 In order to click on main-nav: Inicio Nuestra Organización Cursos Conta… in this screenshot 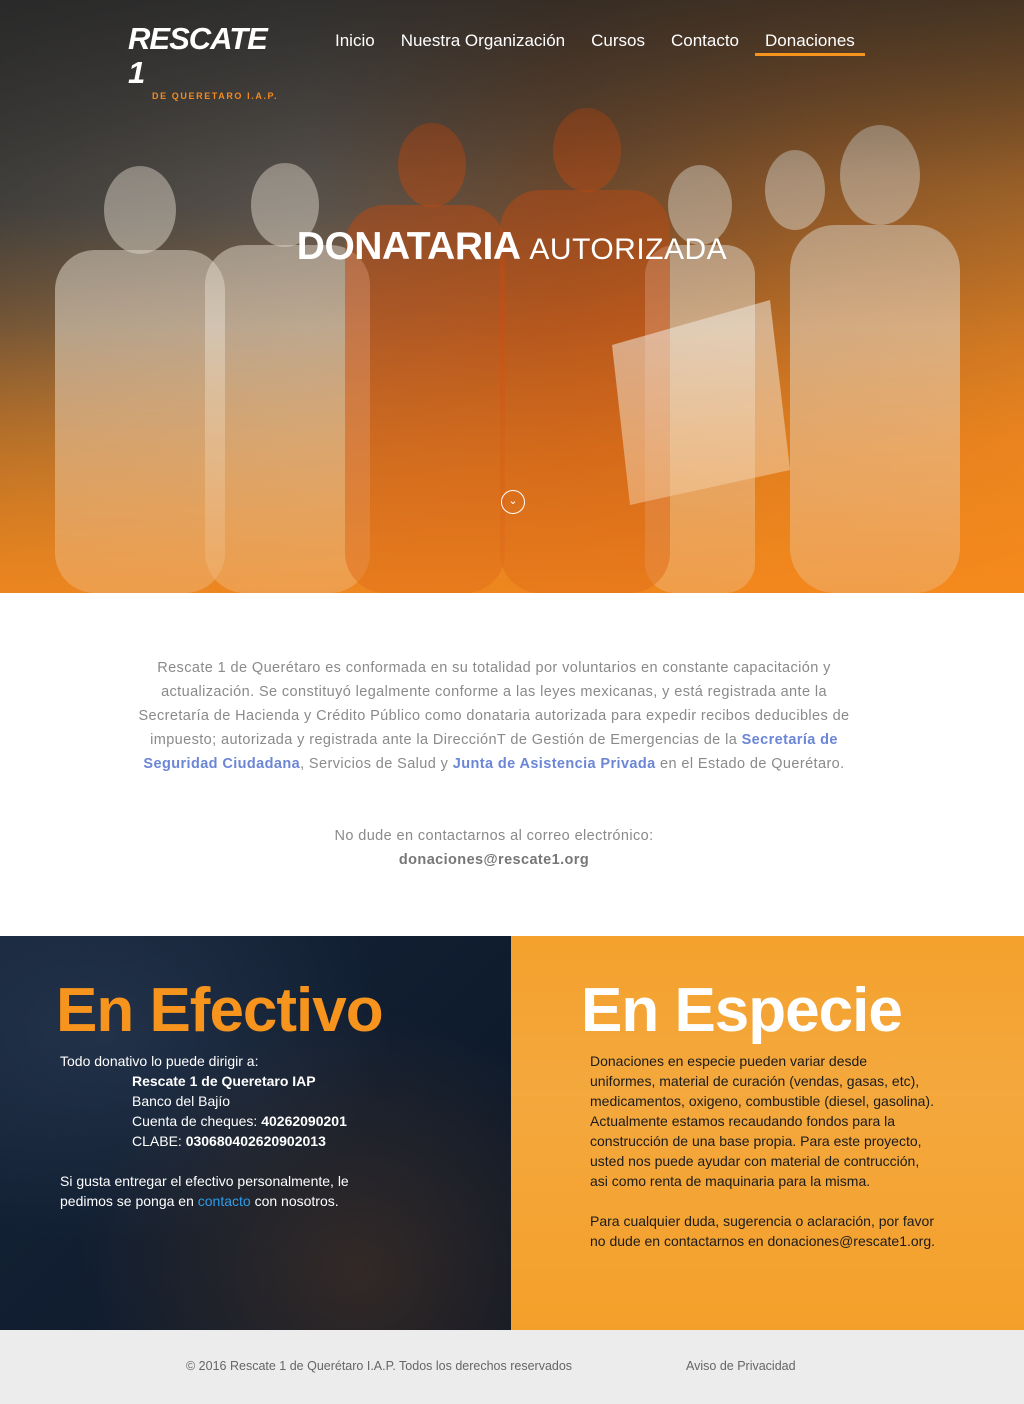, I will do `click(598, 43)`.